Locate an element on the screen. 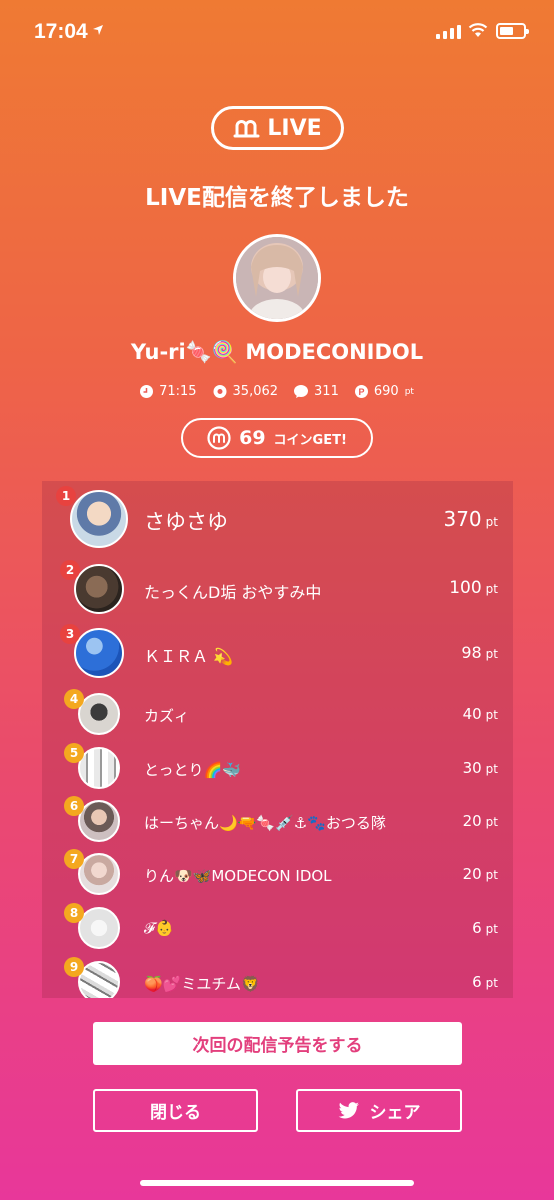  ranking-name: 𝓕👶 is located at coordinates (159, 928).